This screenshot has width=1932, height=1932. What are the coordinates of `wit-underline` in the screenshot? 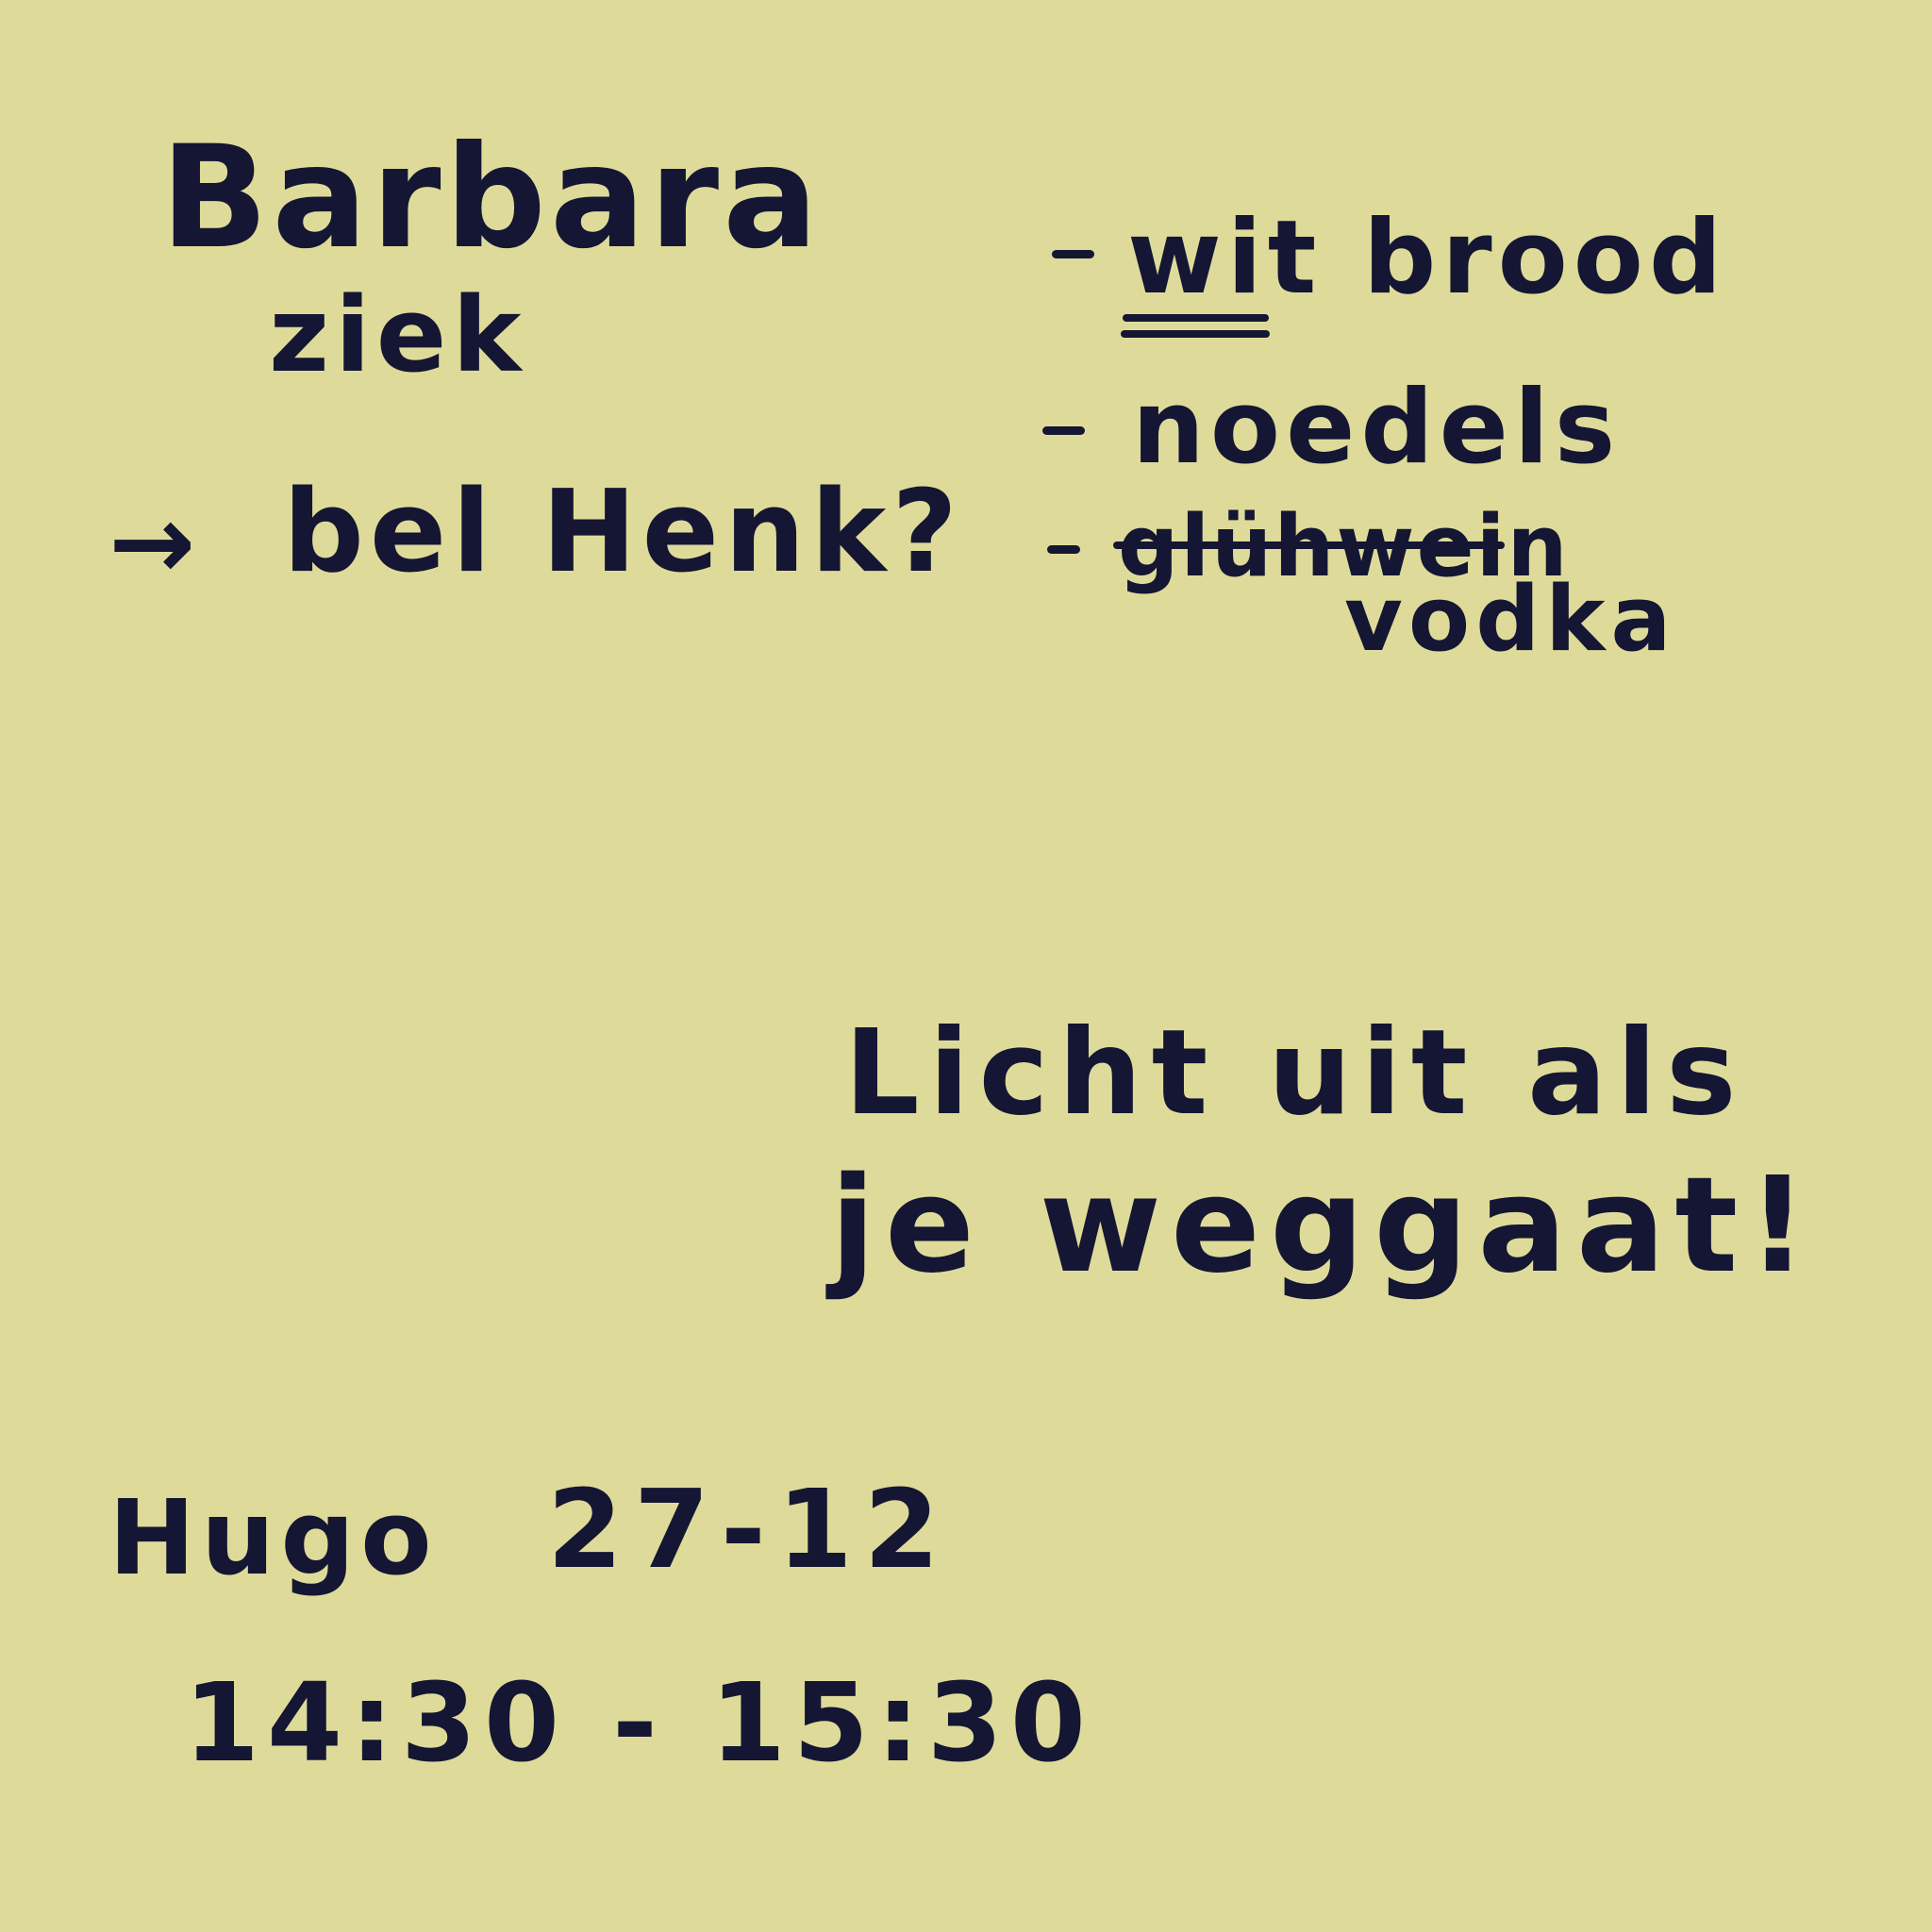 It's located at (1196, 318).